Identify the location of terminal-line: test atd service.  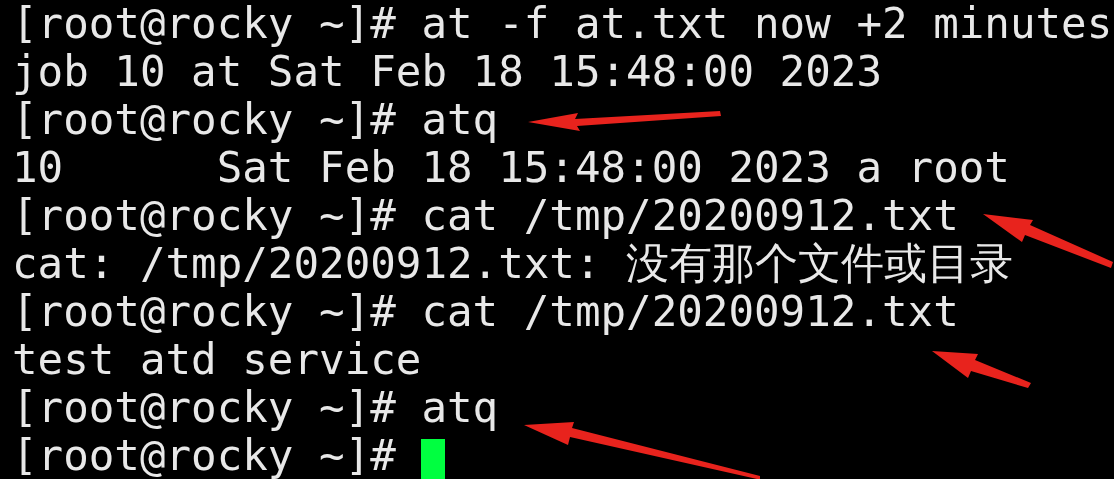
(217, 360).